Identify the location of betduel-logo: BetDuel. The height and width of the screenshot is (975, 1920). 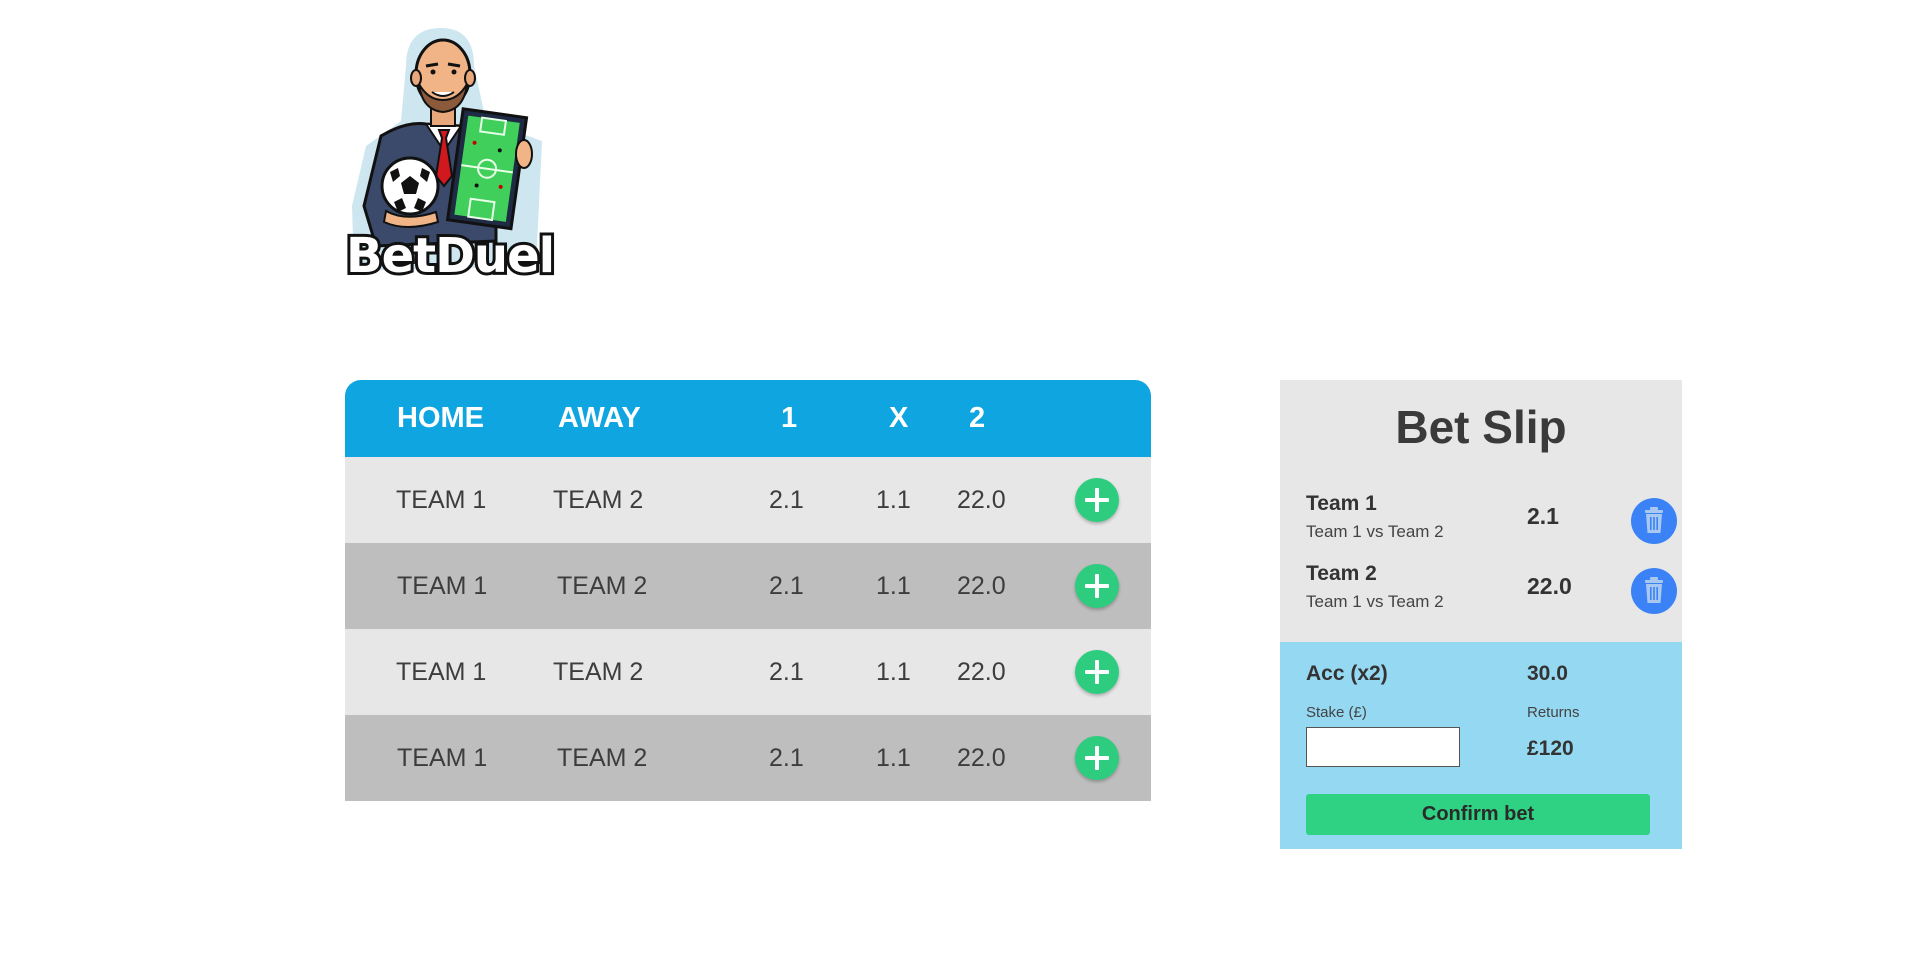
(450, 157).